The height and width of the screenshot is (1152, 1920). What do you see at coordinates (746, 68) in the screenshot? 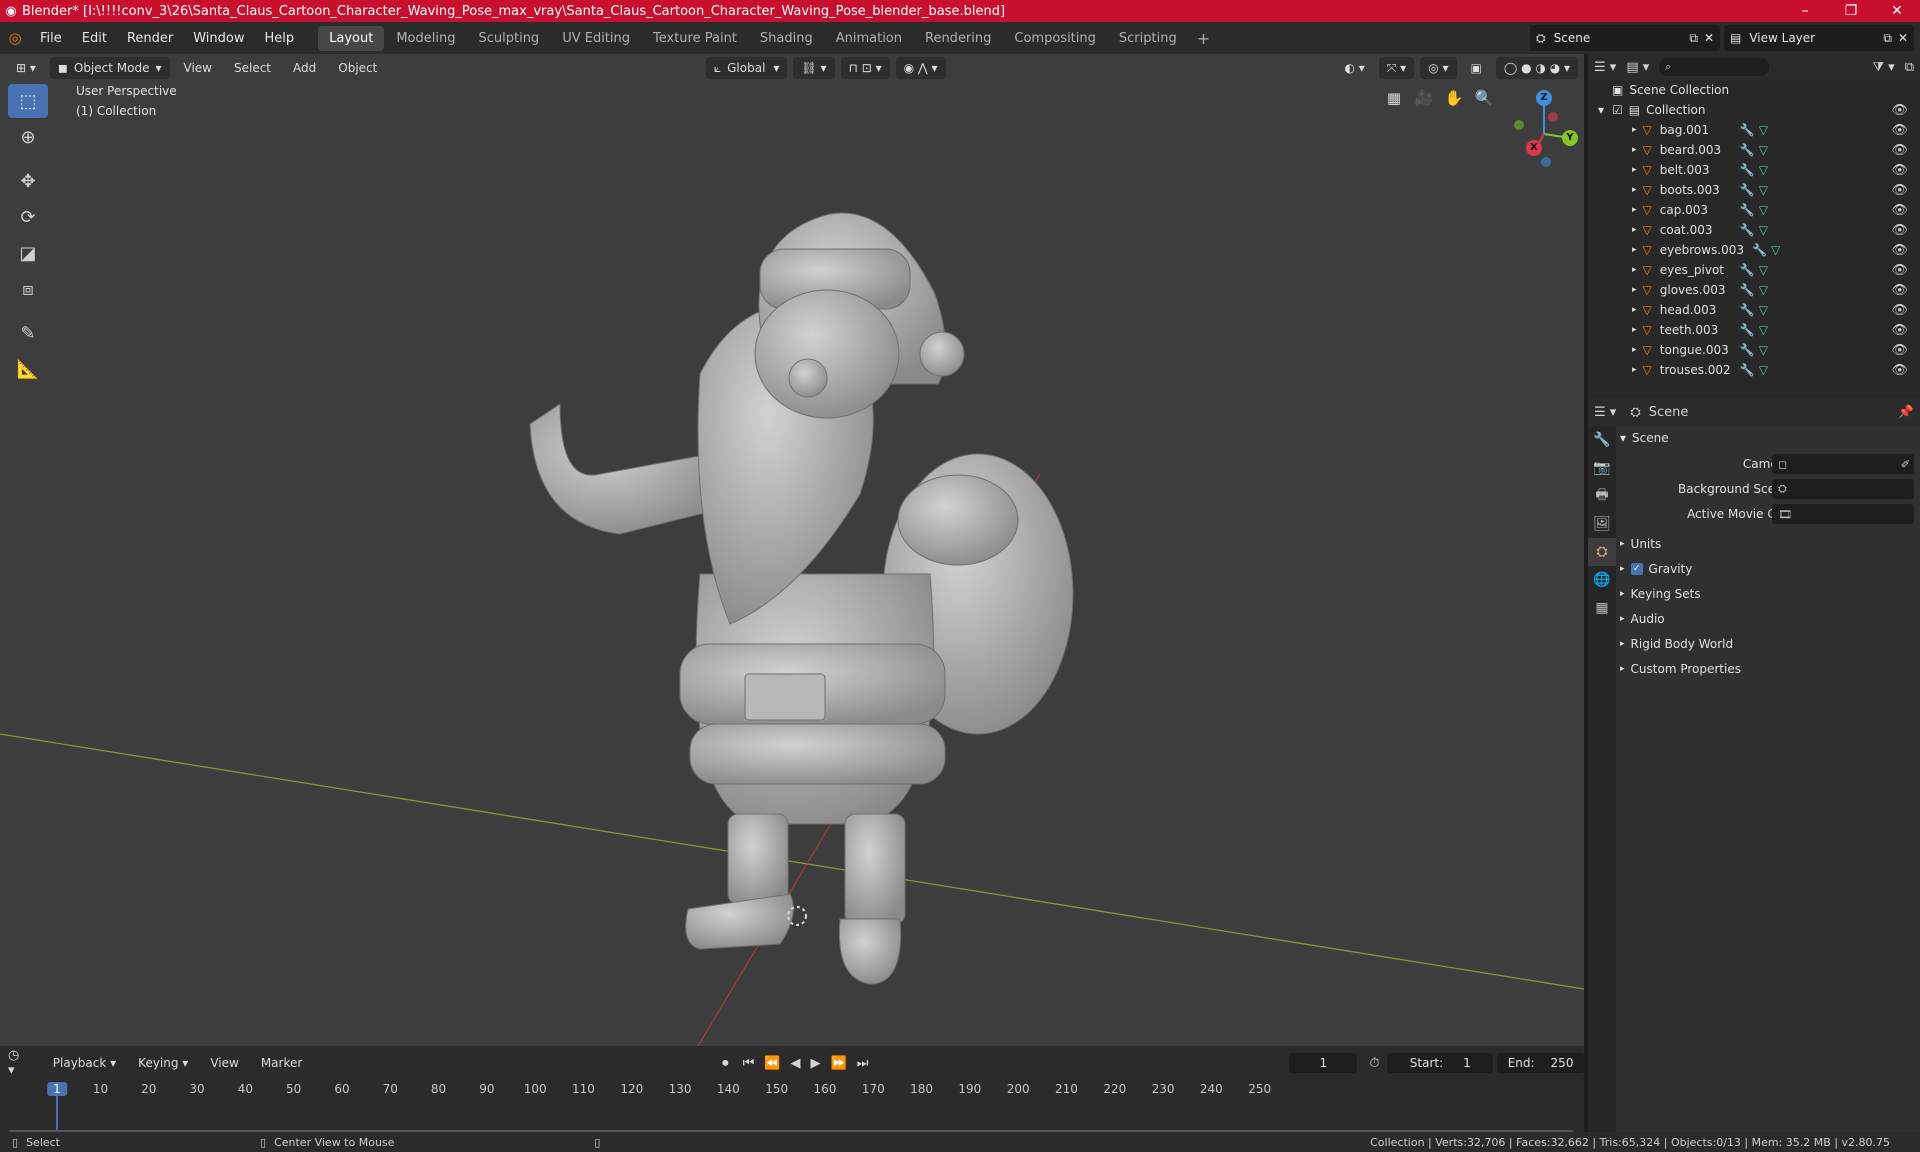
I see `orientation-dropdown: ⟀ Global ▾` at bounding box center [746, 68].